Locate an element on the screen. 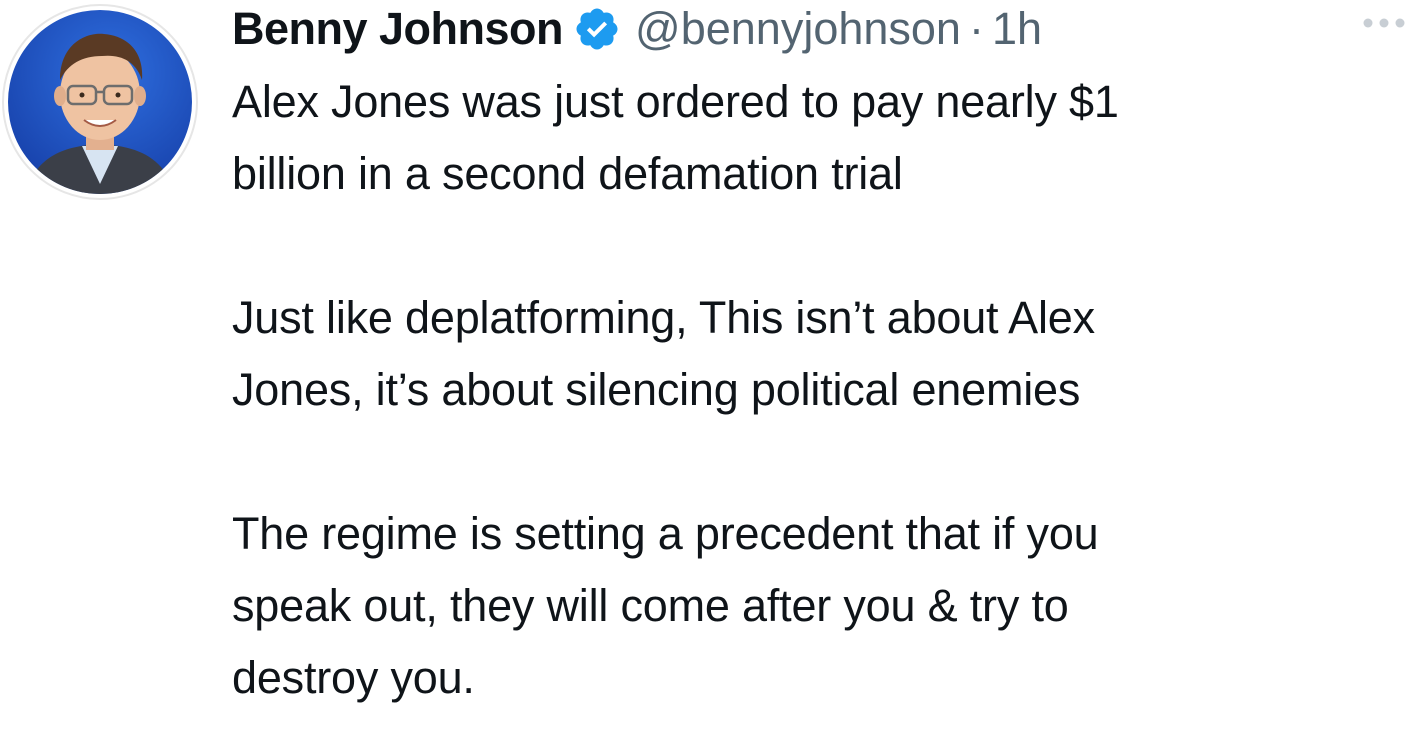  tweet-header: Benny Johnson @bennyjohnson · 1h is located at coordinates (637, 29).